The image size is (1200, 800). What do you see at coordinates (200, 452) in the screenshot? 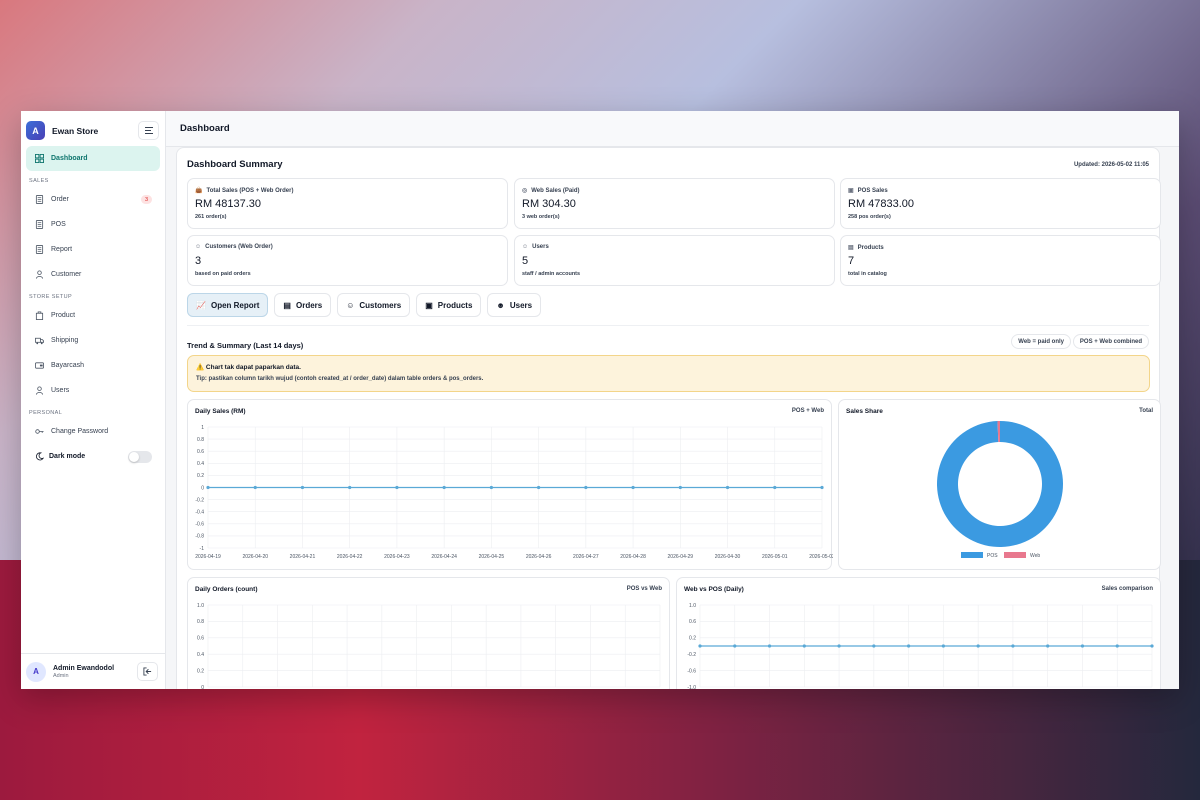
I see `y-tick-label: 0.6` at bounding box center [200, 452].